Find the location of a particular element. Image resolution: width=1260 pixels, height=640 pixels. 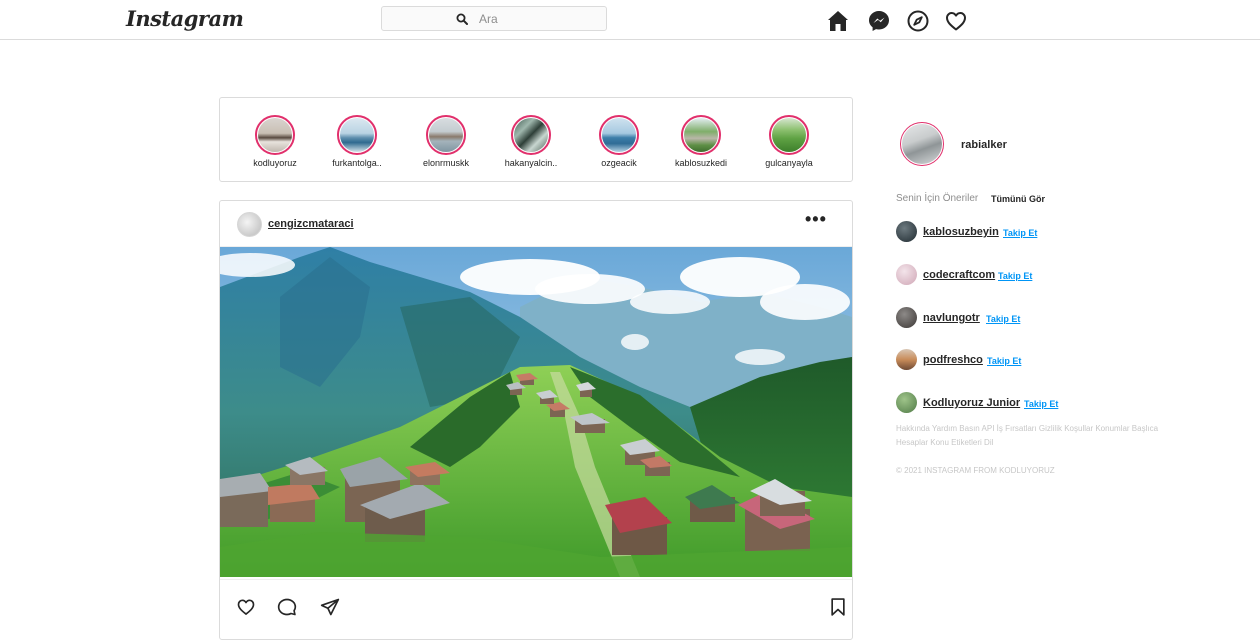

messenger-icon is located at coordinates (879, 21).